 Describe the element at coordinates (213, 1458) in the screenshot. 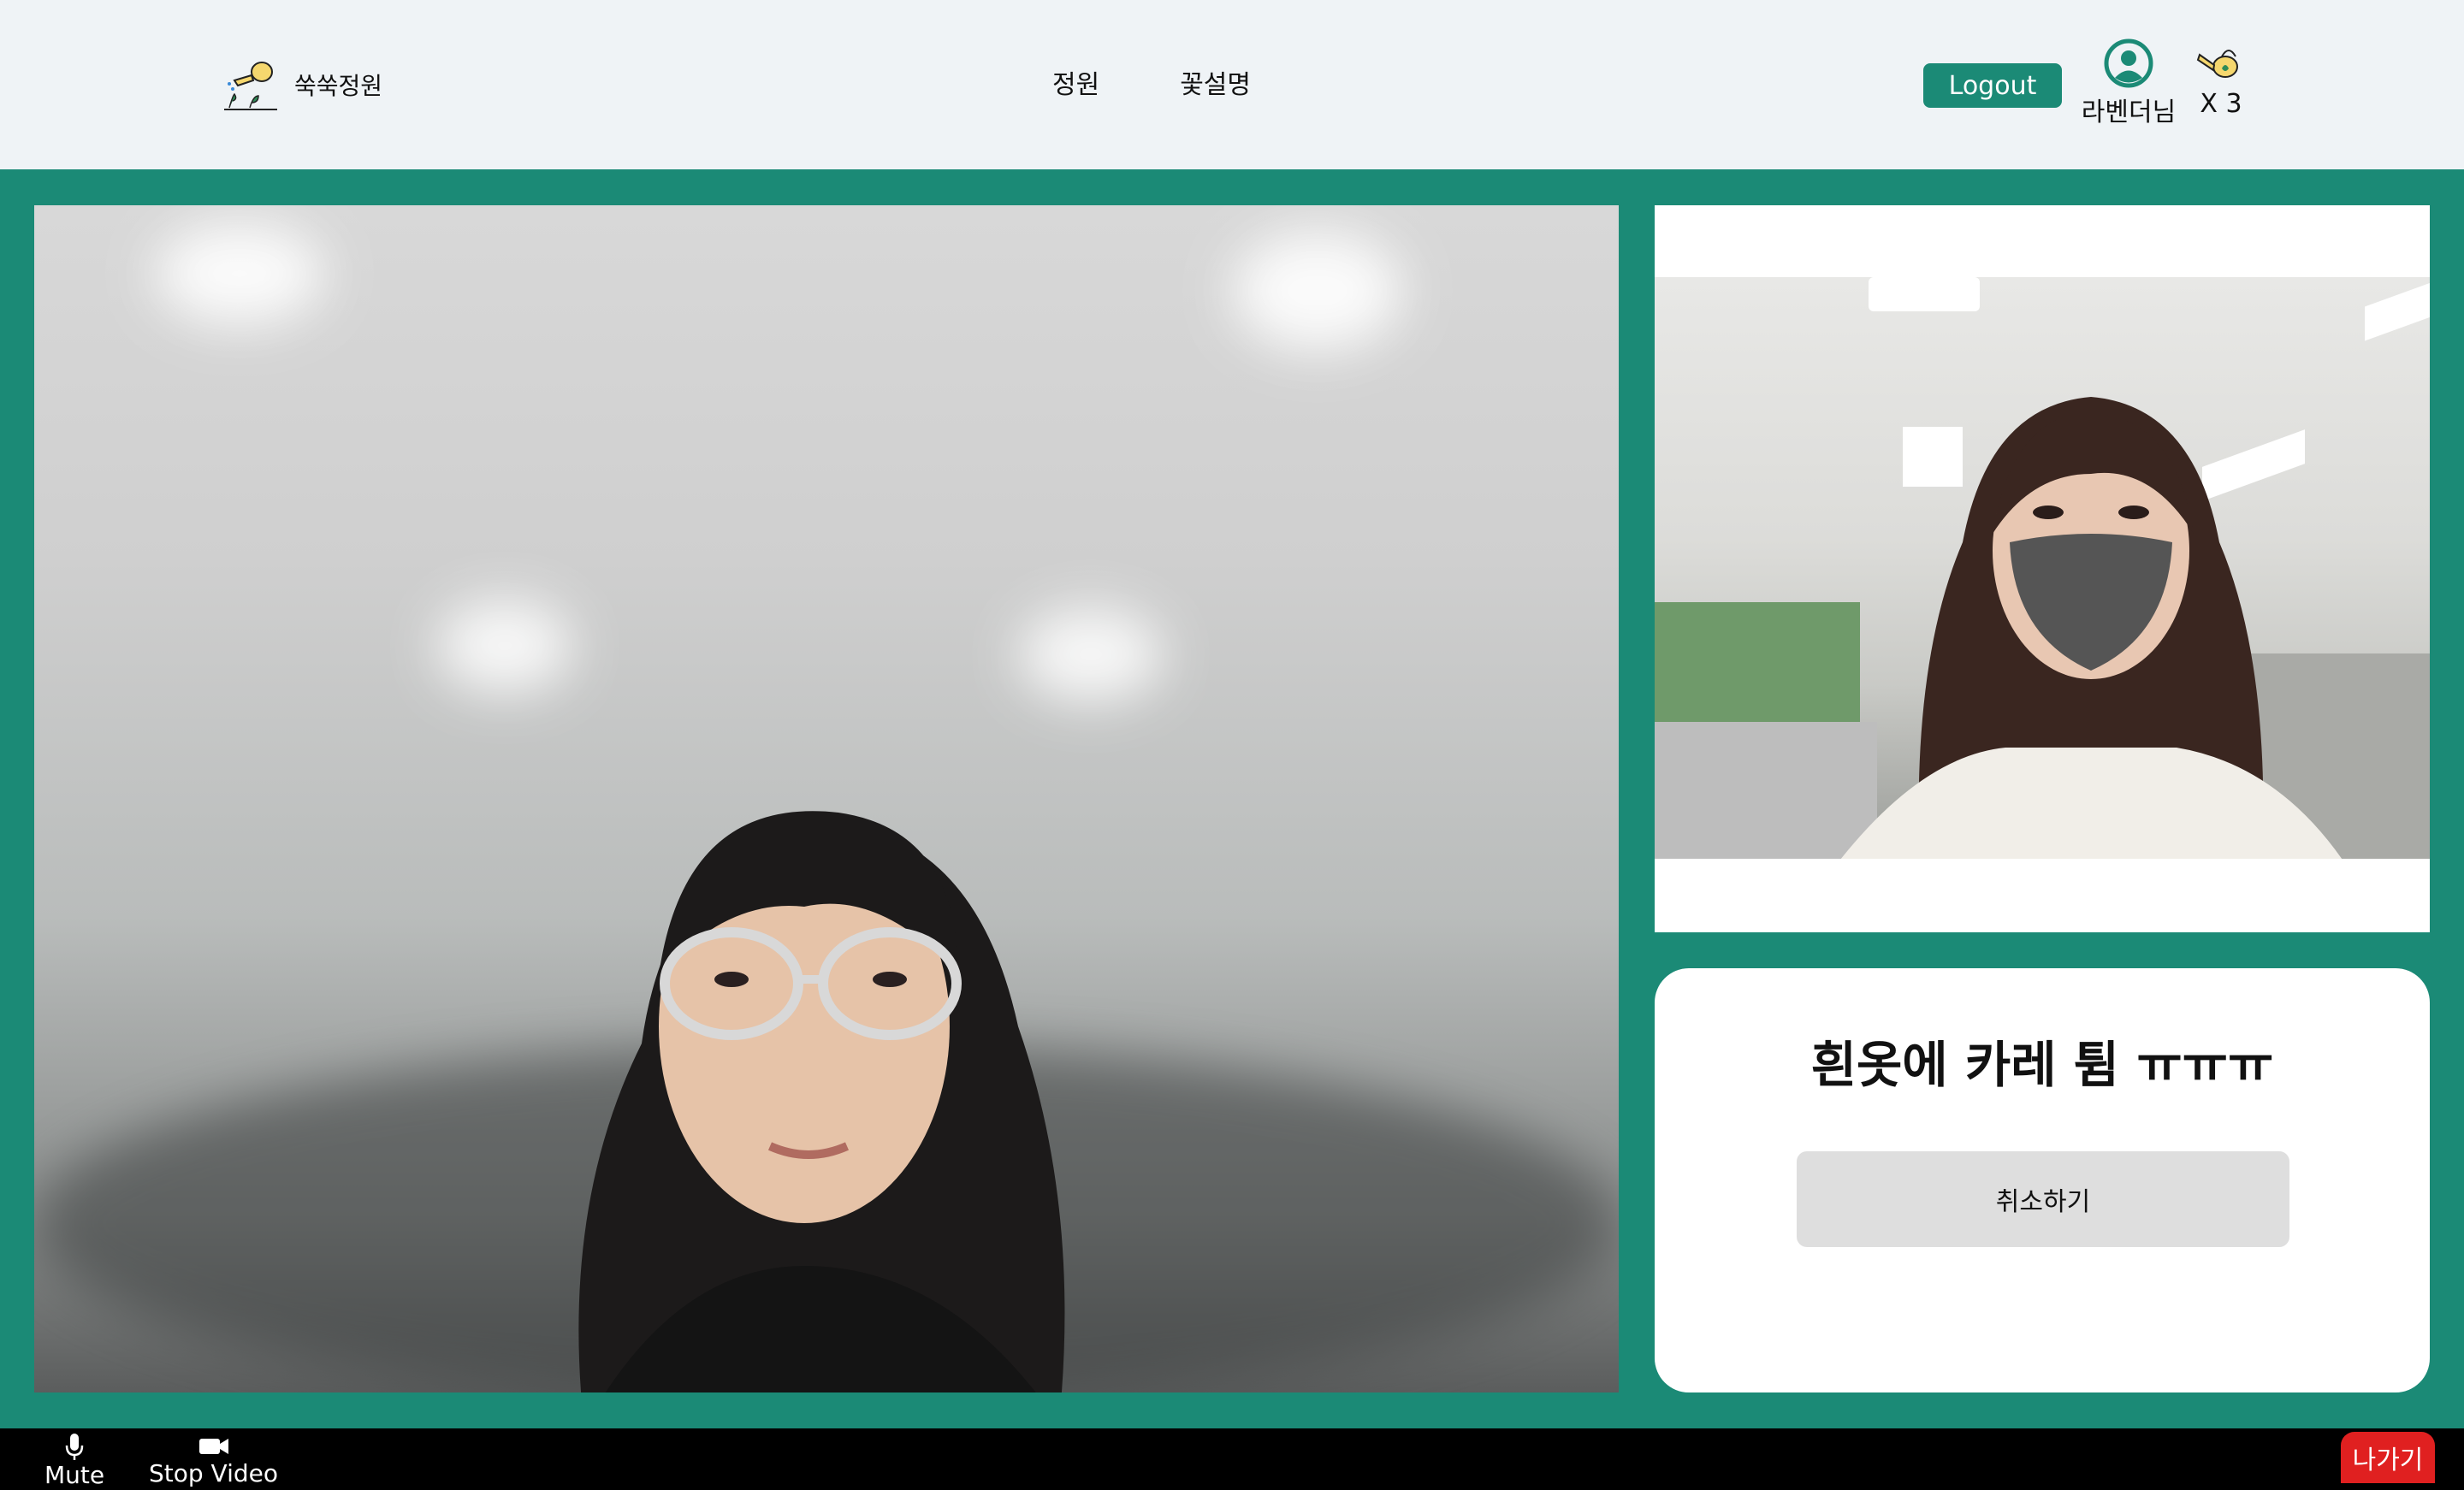

I see `stop-video-button: Stop Video` at that location.